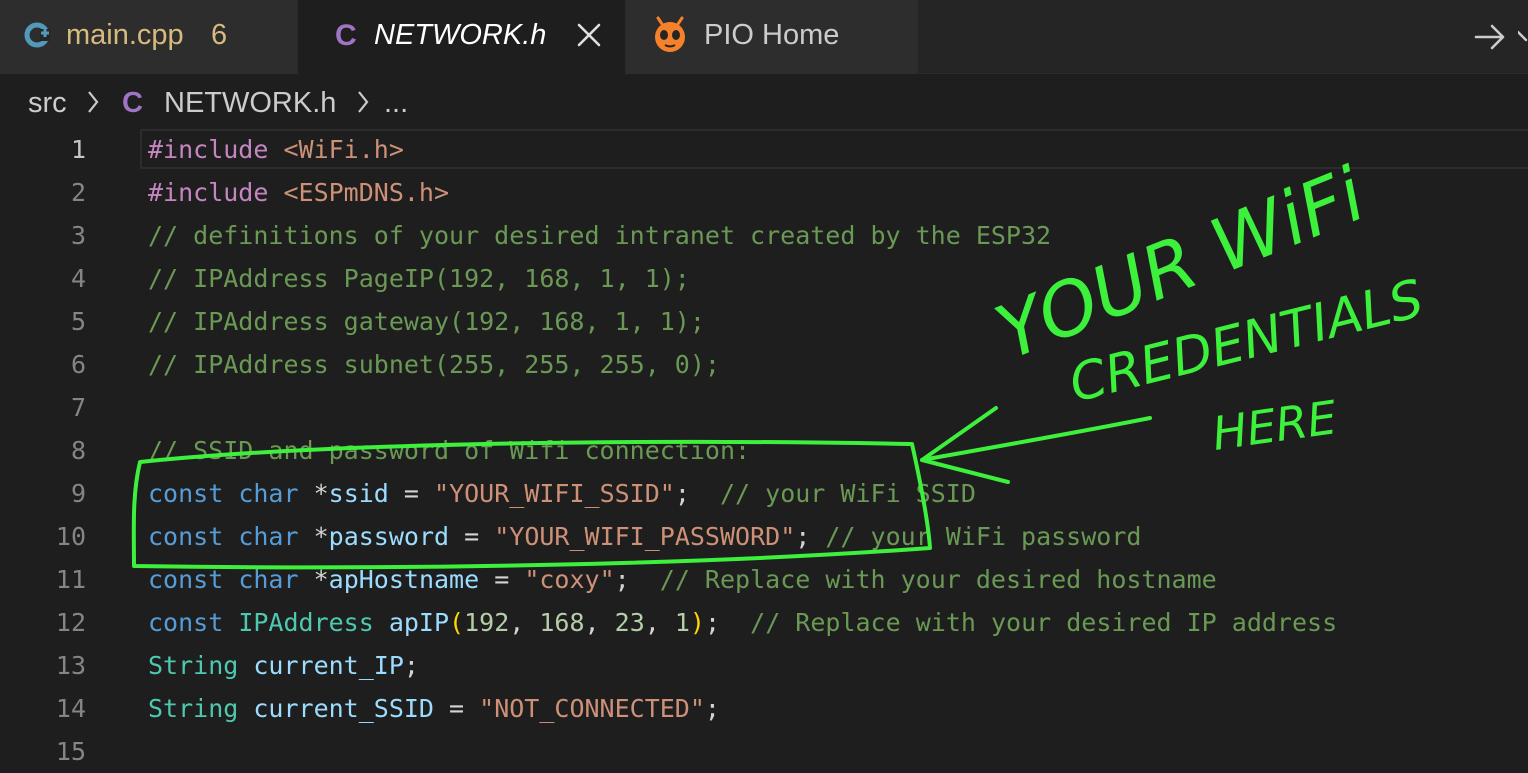 This screenshot has width=1528, height=773. What do you see at coordinates (1036, 439) in the screenshot?
I see `annotation-arrow` at bounding box center [1036, 439].